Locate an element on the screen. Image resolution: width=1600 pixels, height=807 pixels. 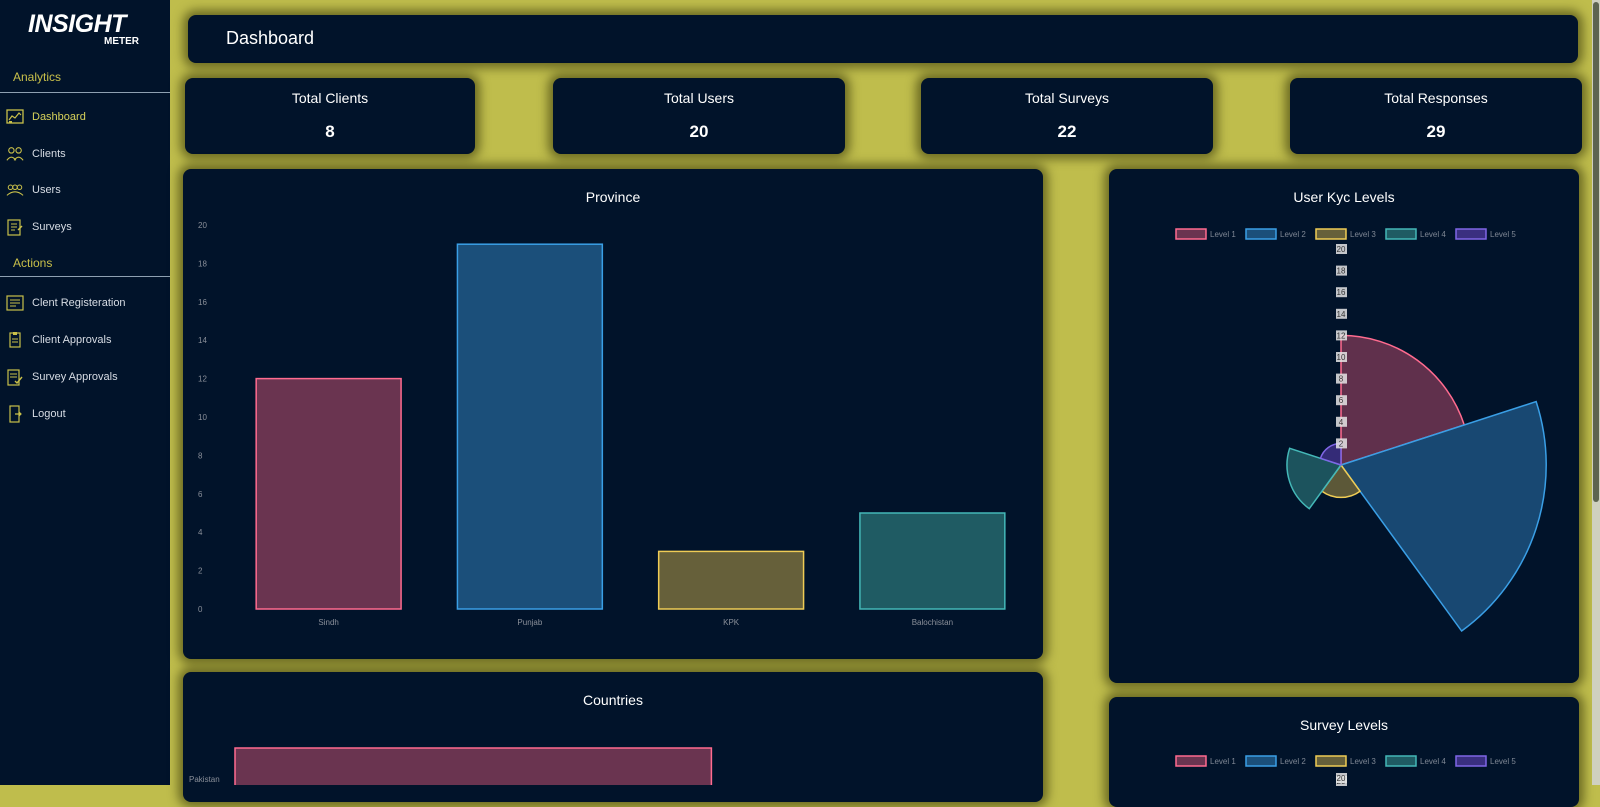
sidebar-item-label: Survey Approvals is located at coordinates (75, 377).